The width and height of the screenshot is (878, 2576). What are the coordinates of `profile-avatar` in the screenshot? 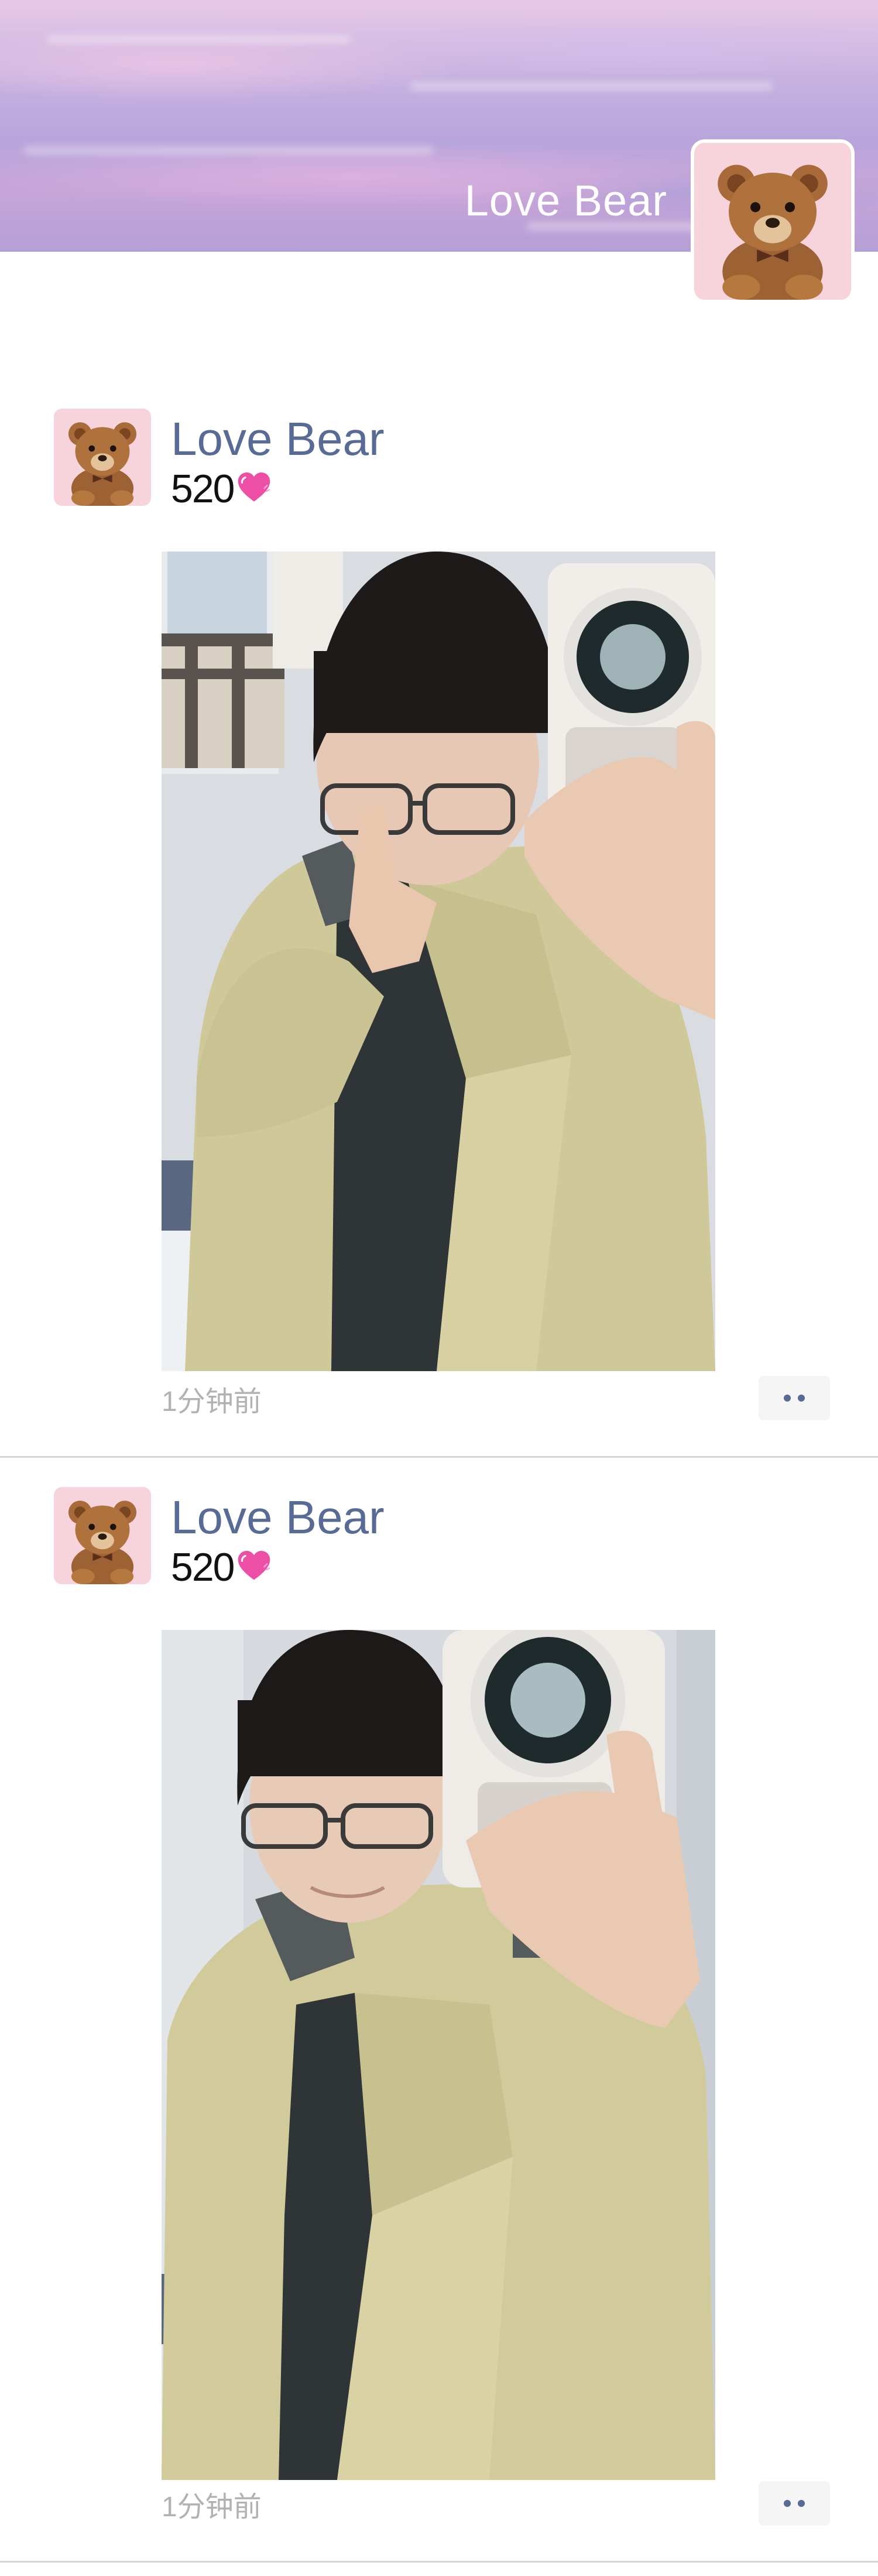 It's located at (773, 221).